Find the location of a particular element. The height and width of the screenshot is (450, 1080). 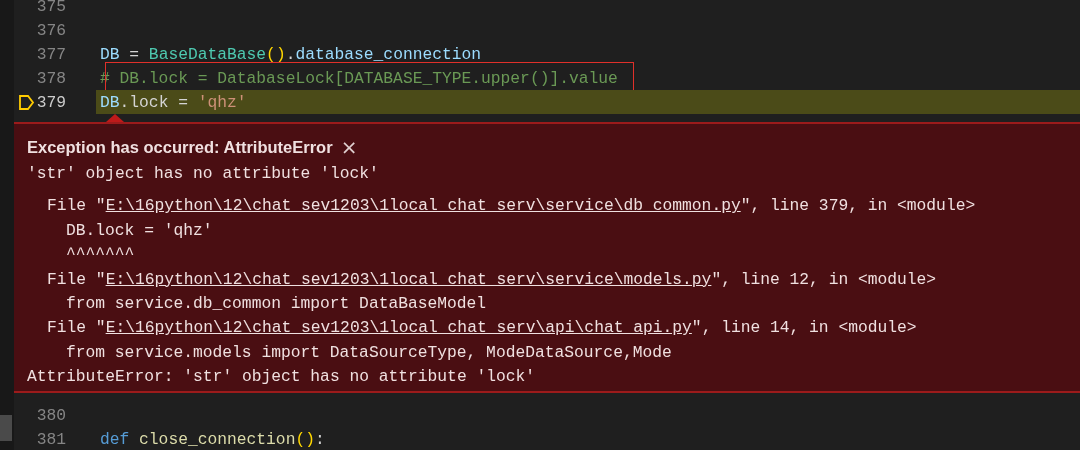

line-number: 380 is located at coordinates (51, 415).